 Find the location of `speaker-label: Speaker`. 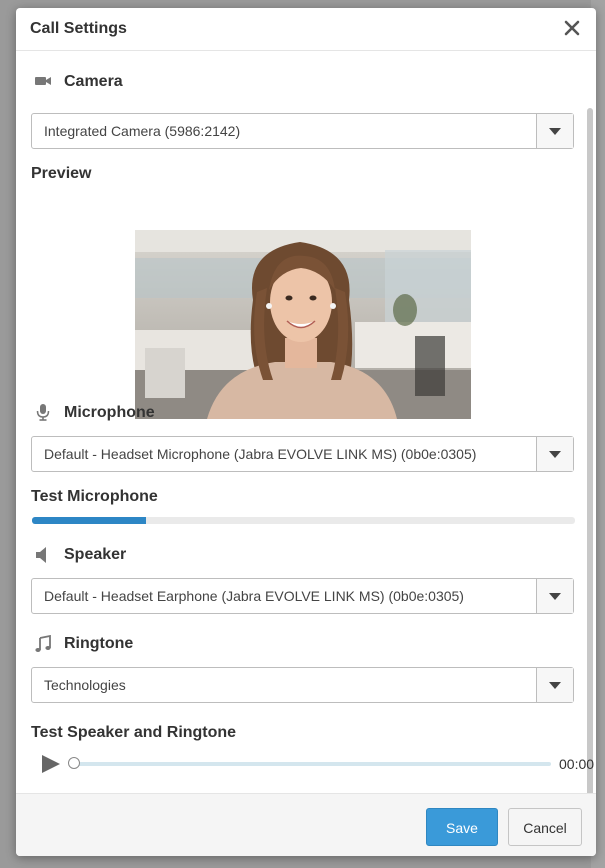

speaker-label: Speaker is located at coordinates (95, 554).